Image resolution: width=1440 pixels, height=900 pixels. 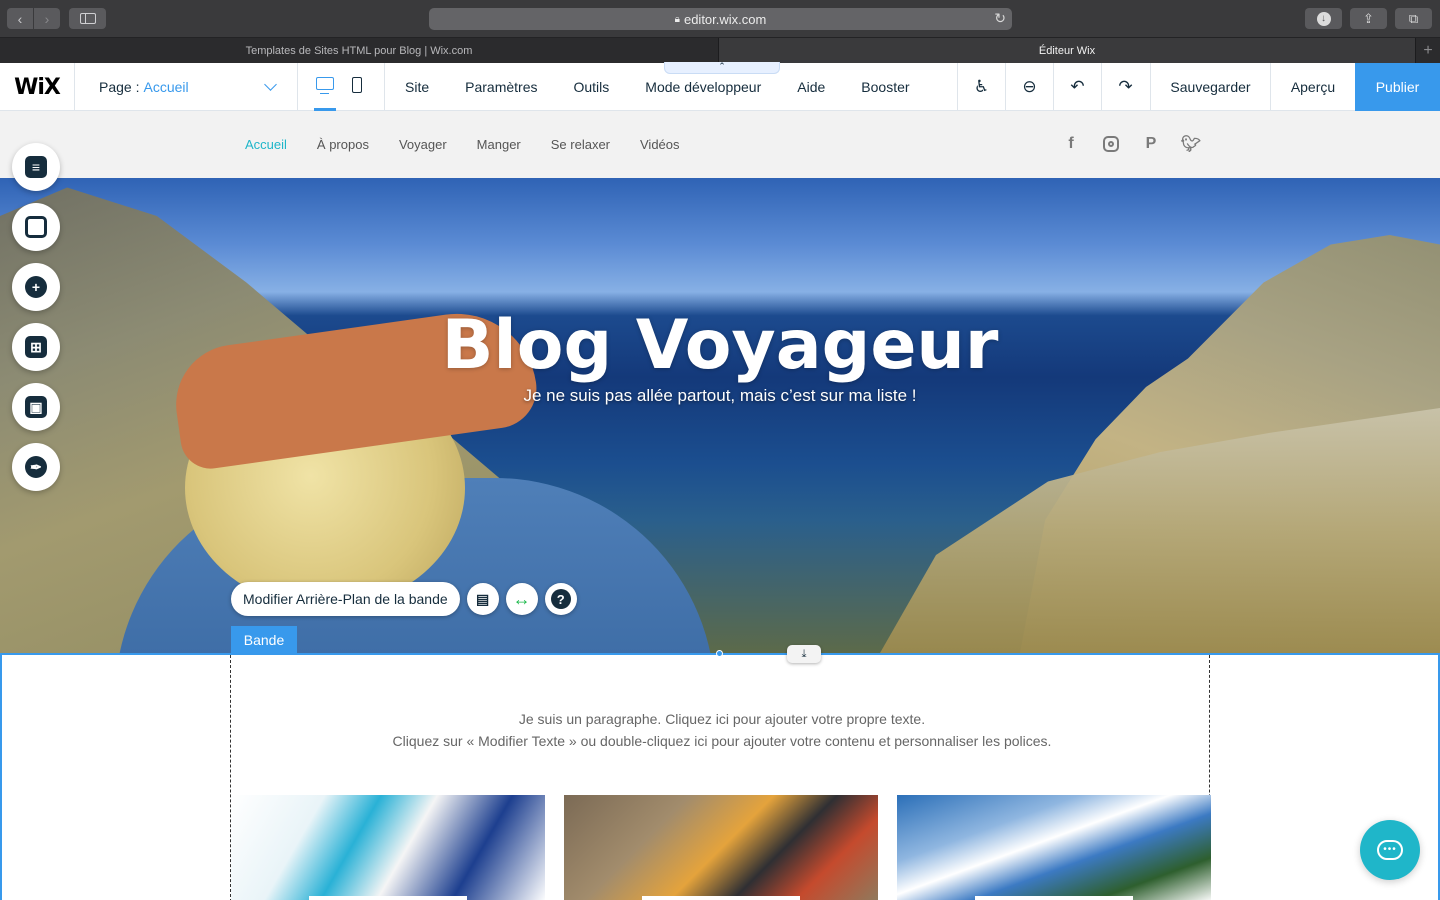 I want to click on add-icon: +, so click(x=36, y=287).